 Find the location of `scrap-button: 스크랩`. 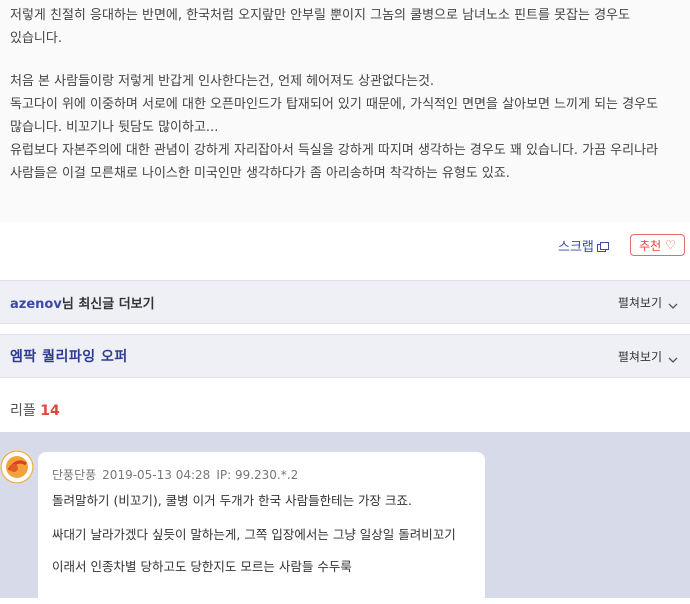

scrap-button: 스크랩 is located at coordinates (583, 245).